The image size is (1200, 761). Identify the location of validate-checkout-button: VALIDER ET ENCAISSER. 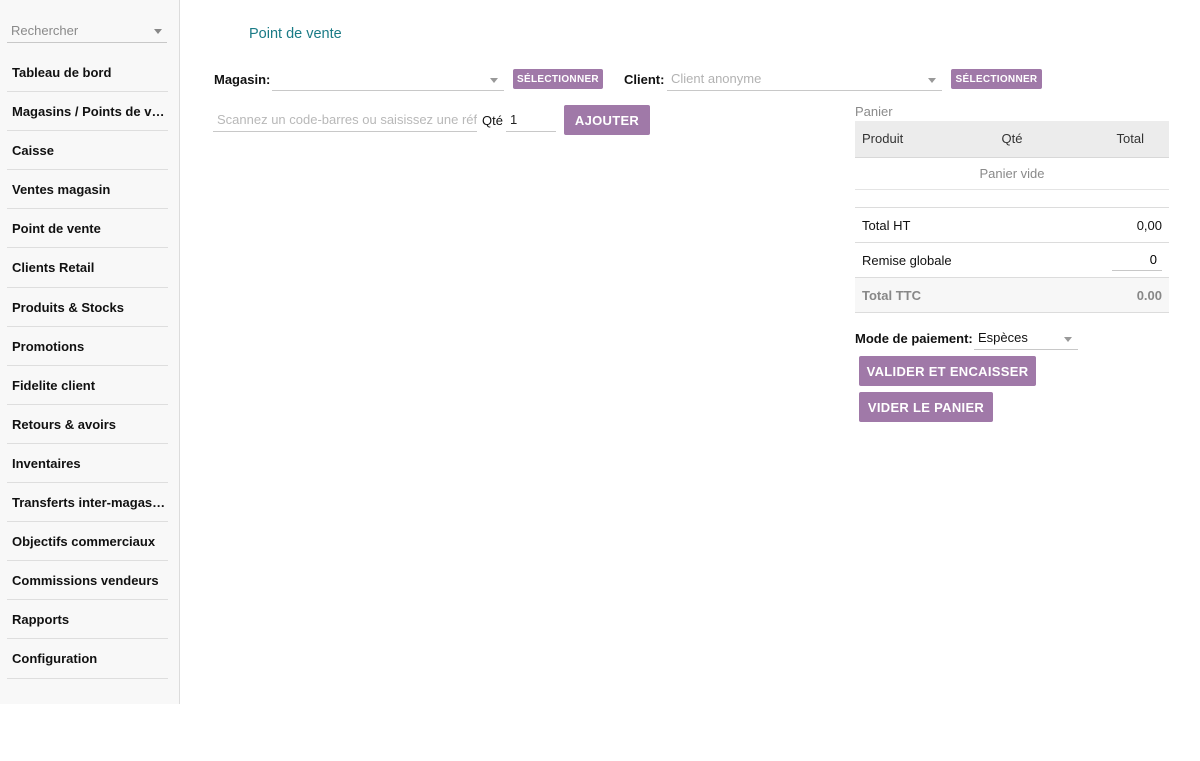
(947, 371).